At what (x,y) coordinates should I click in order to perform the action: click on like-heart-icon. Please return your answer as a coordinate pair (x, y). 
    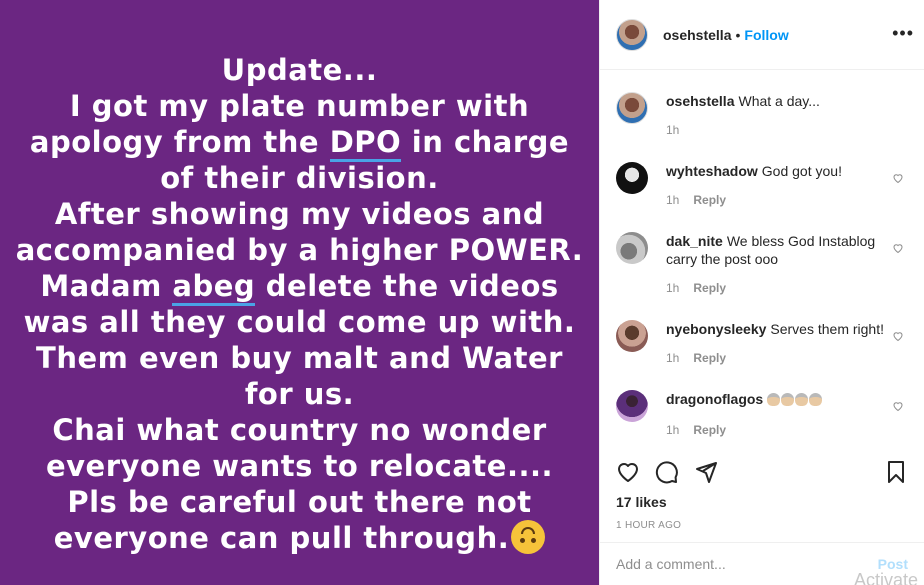
    Looking at the image, I should click on (628, 472).